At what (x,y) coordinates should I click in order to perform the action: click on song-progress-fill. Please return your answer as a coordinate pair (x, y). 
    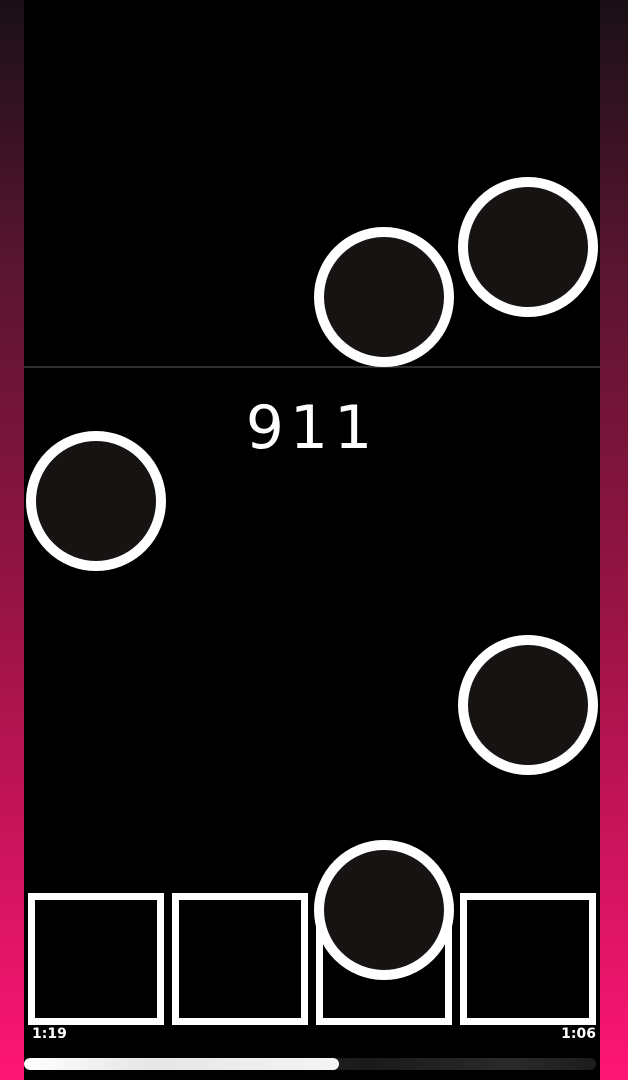
    Looking at the image, I should click on (181, 1064).